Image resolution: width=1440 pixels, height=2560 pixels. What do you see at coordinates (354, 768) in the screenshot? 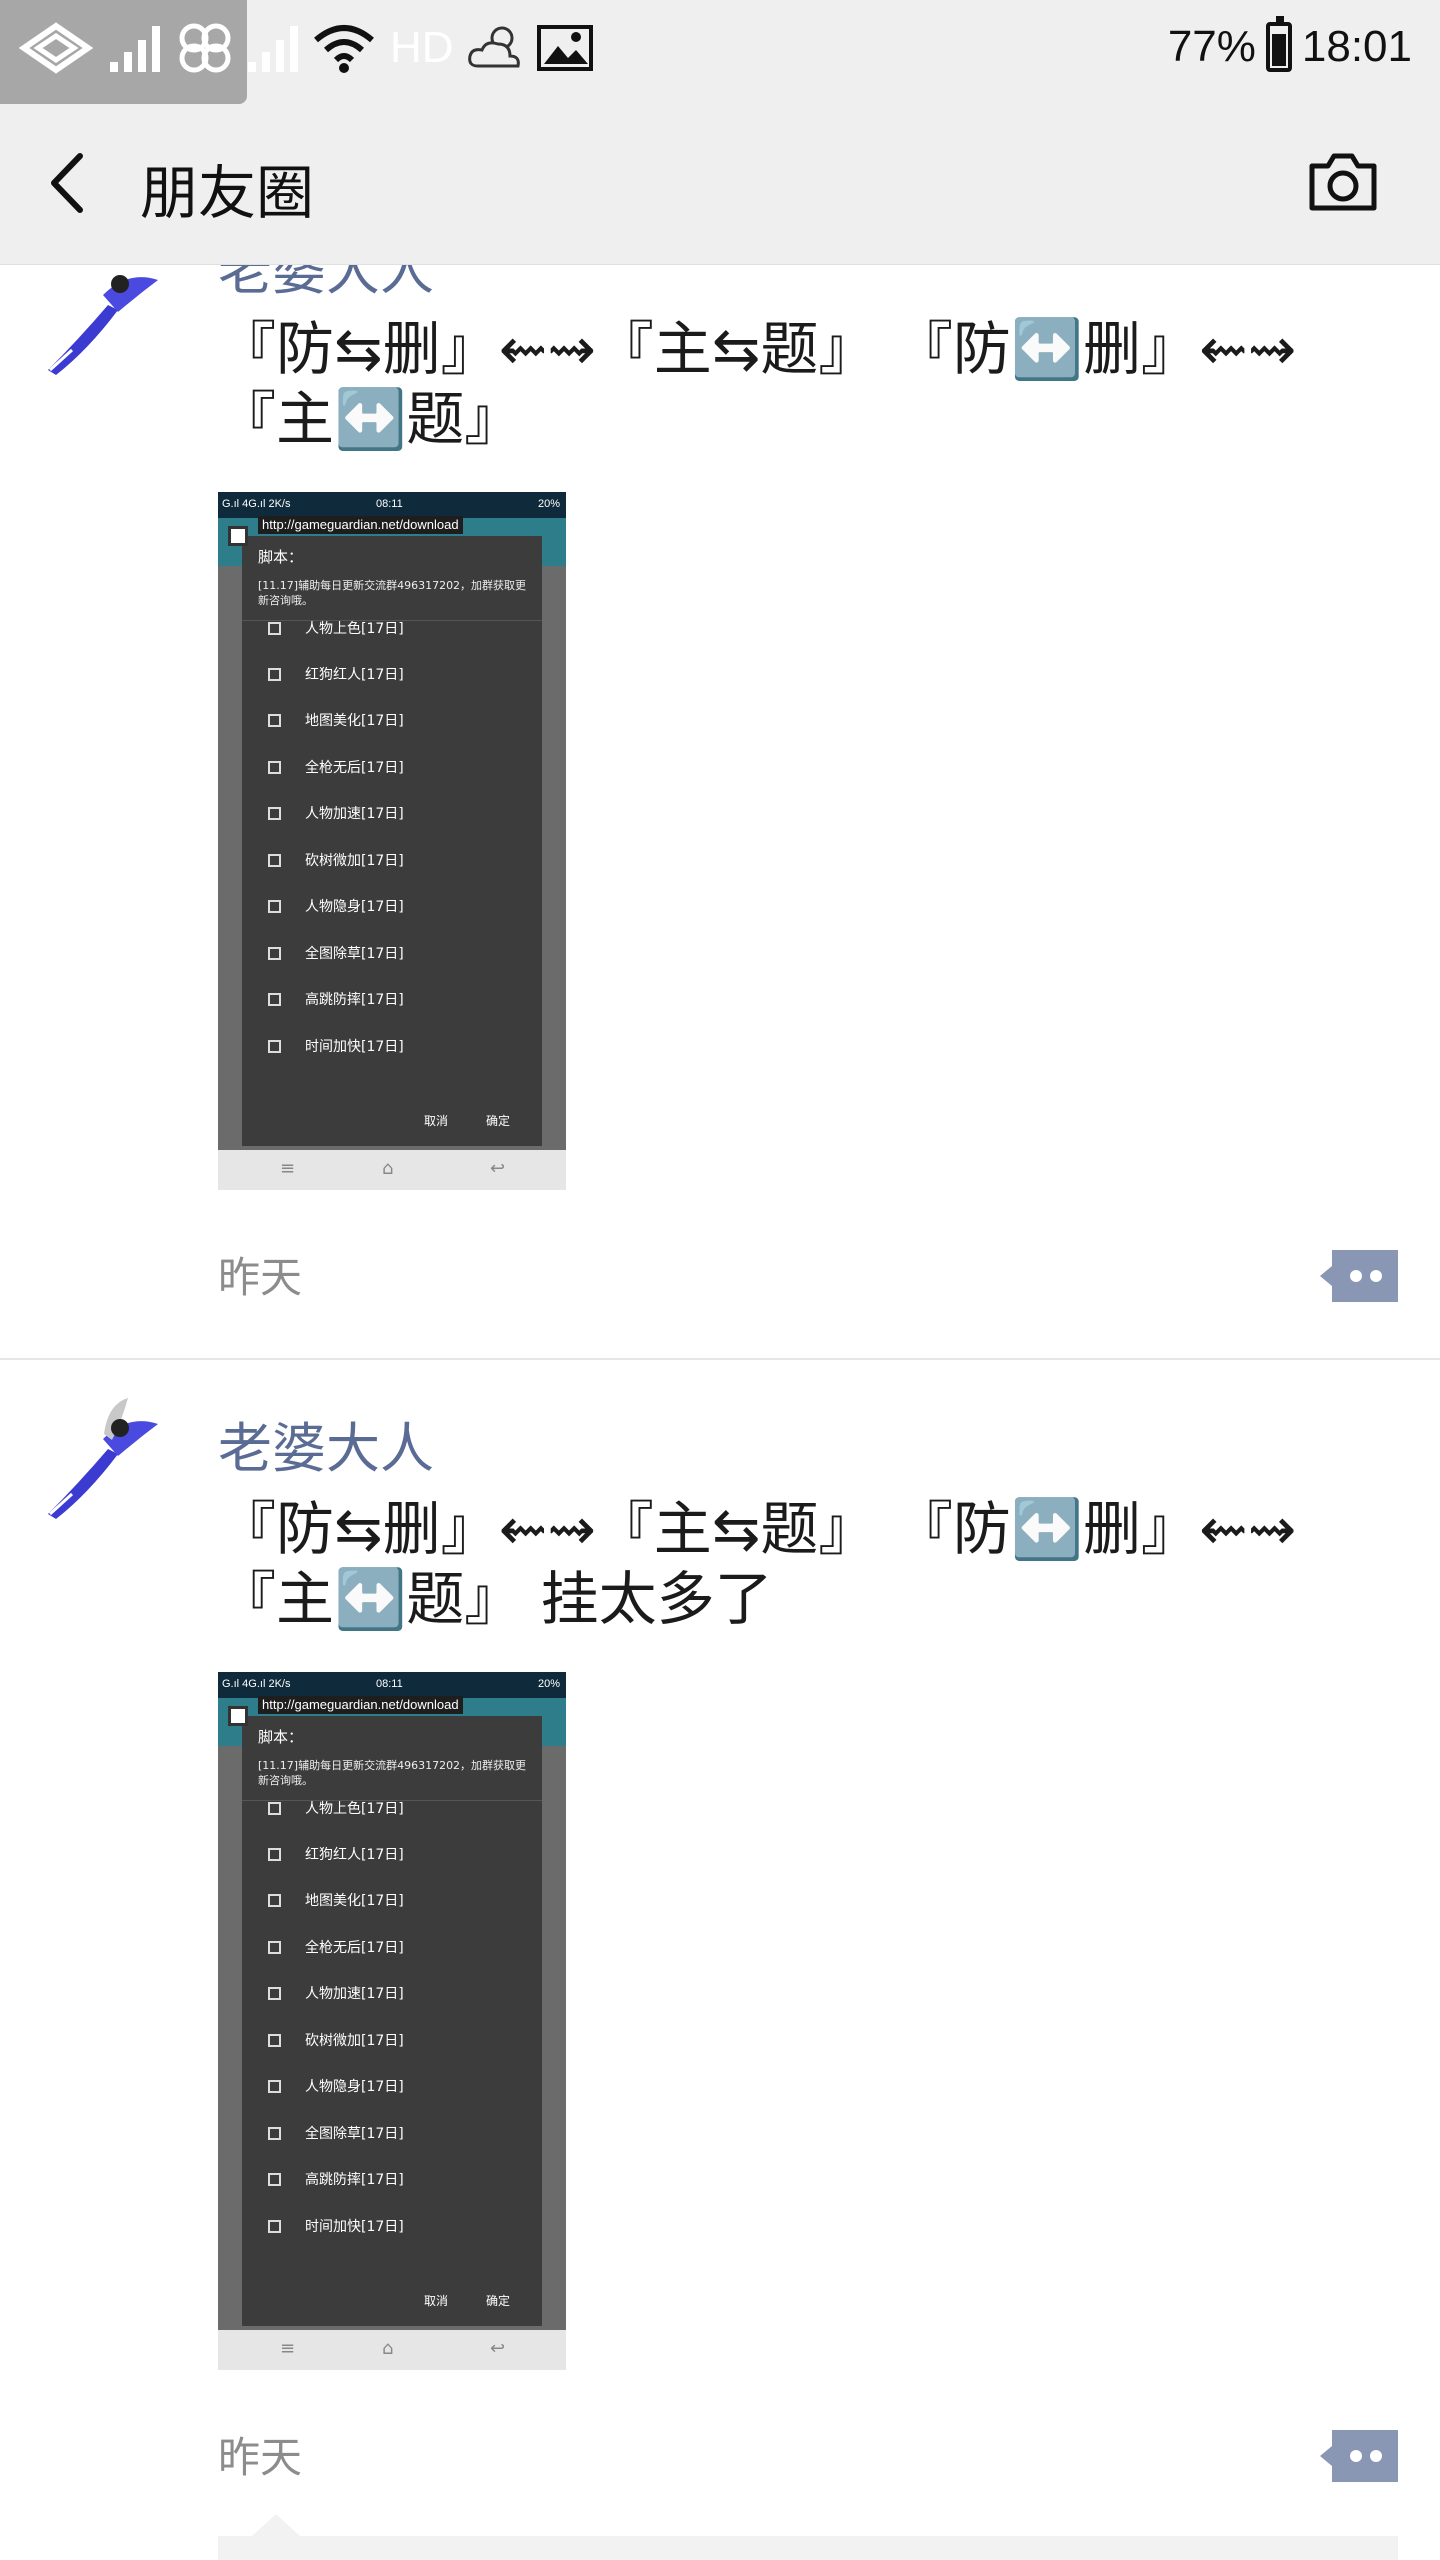
I see `inner-option-label: 全枪无后[17日]` at bounding box center [354, 768].